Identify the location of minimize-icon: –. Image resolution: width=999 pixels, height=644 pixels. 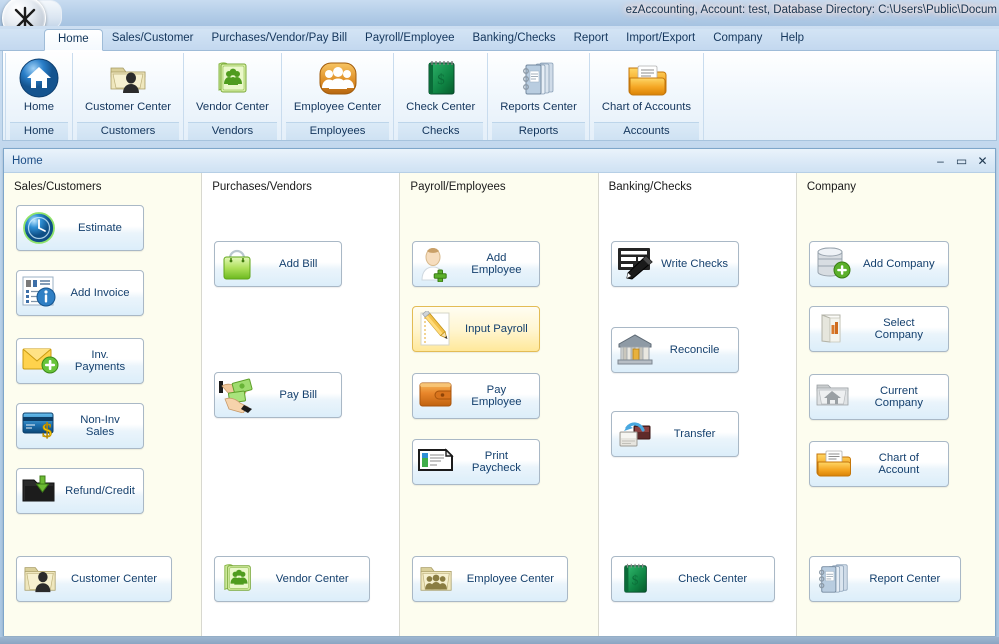
(940, 160).